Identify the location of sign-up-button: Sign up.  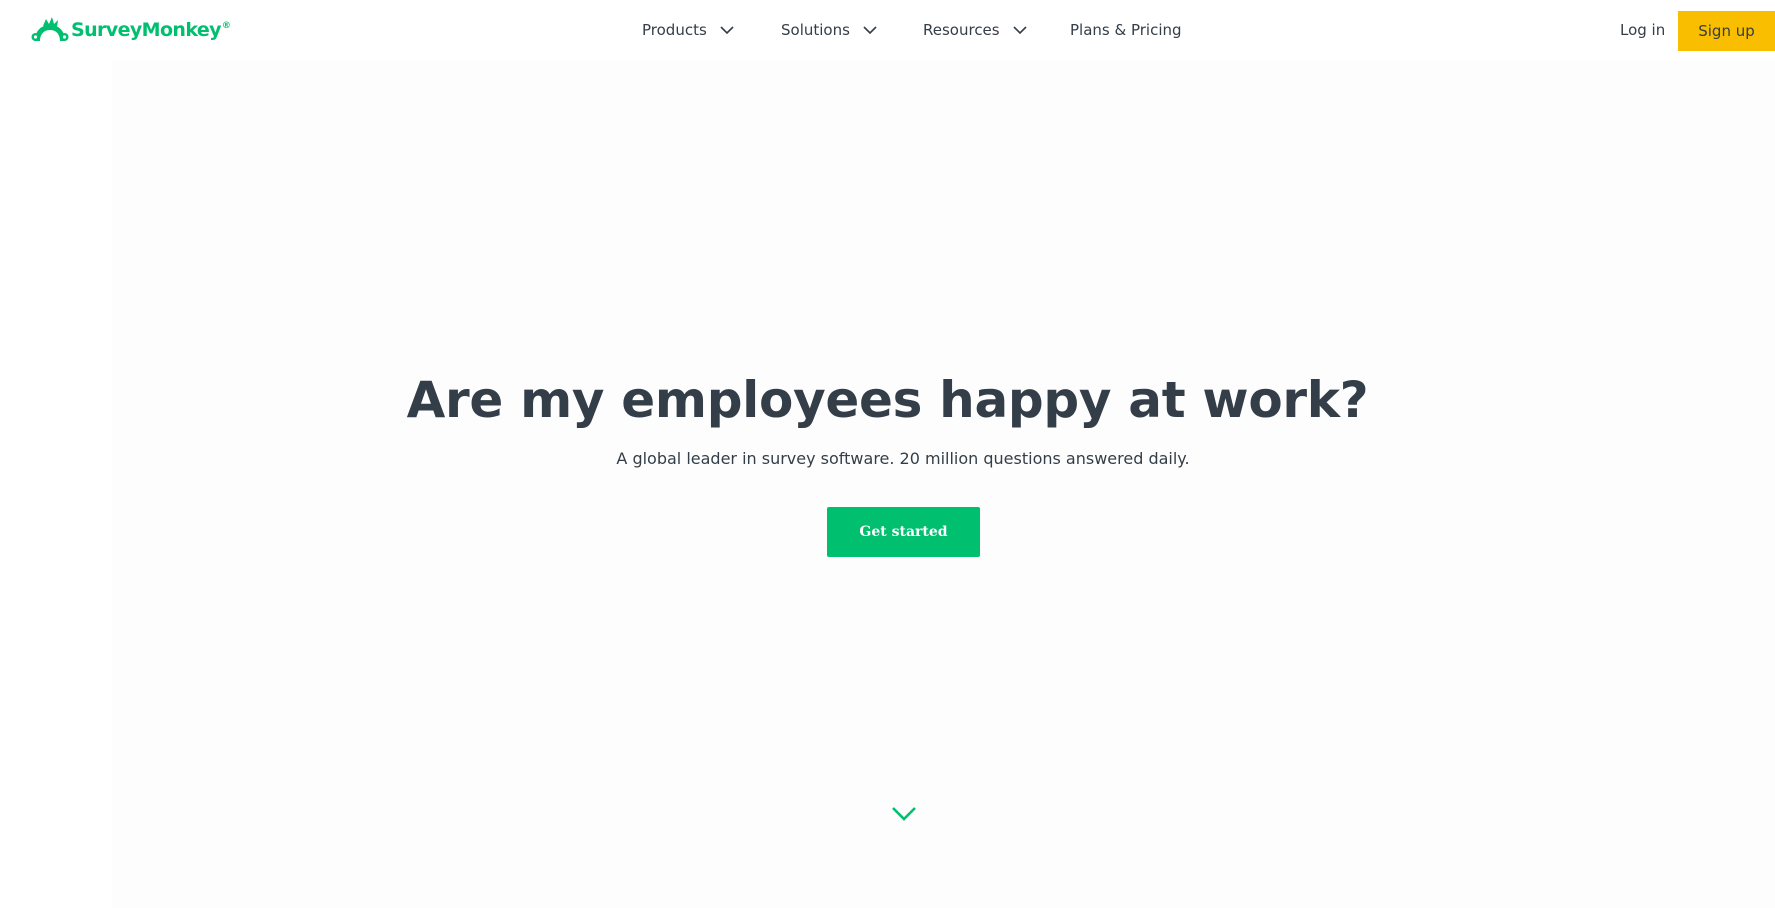
(1726, 31).